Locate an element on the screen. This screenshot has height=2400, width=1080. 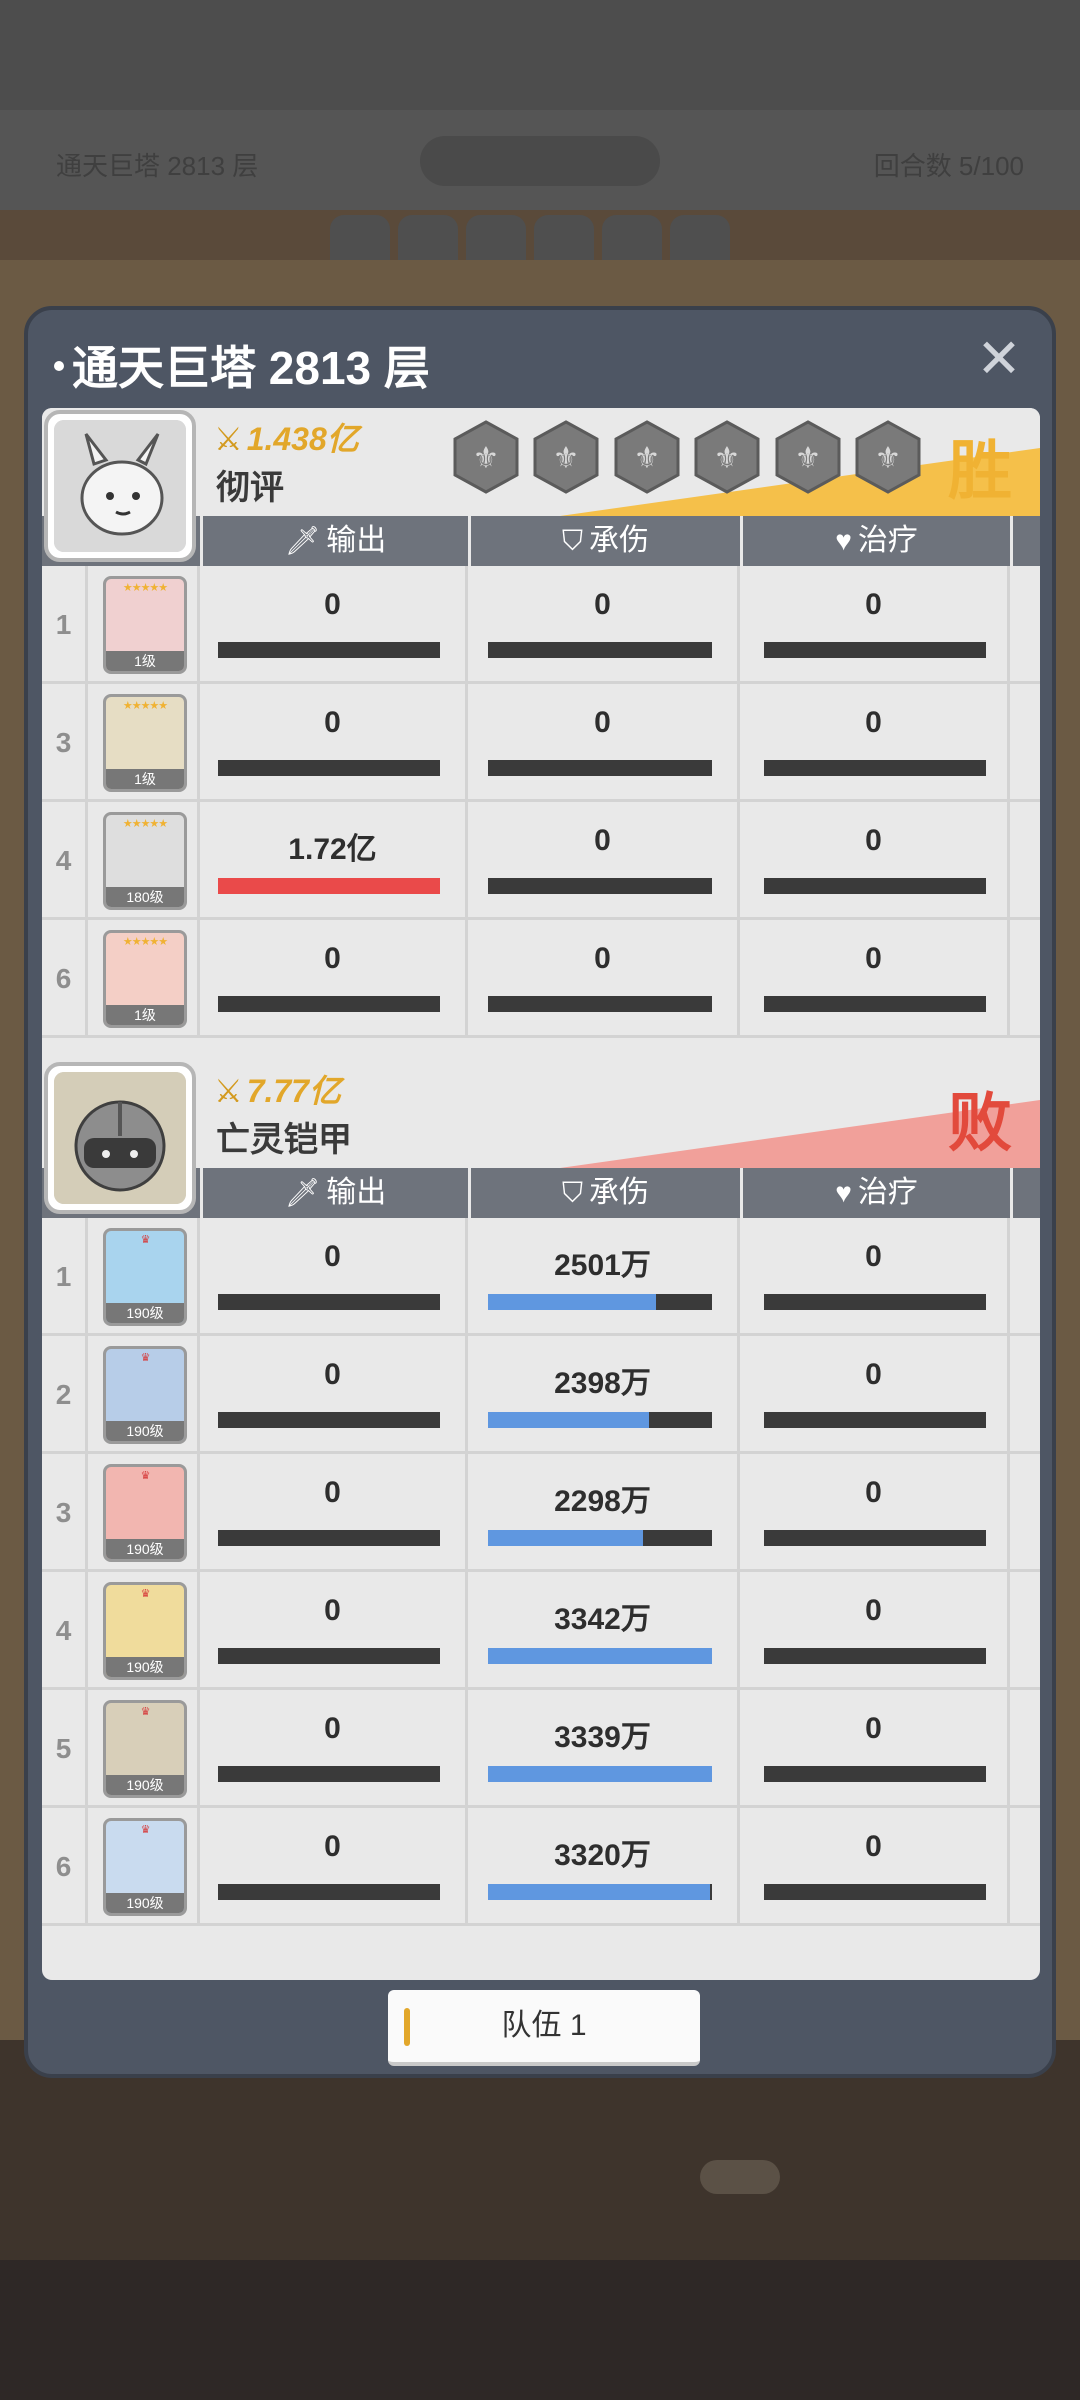
team-a-name: 彻评 is located at coordinates (250, 488).